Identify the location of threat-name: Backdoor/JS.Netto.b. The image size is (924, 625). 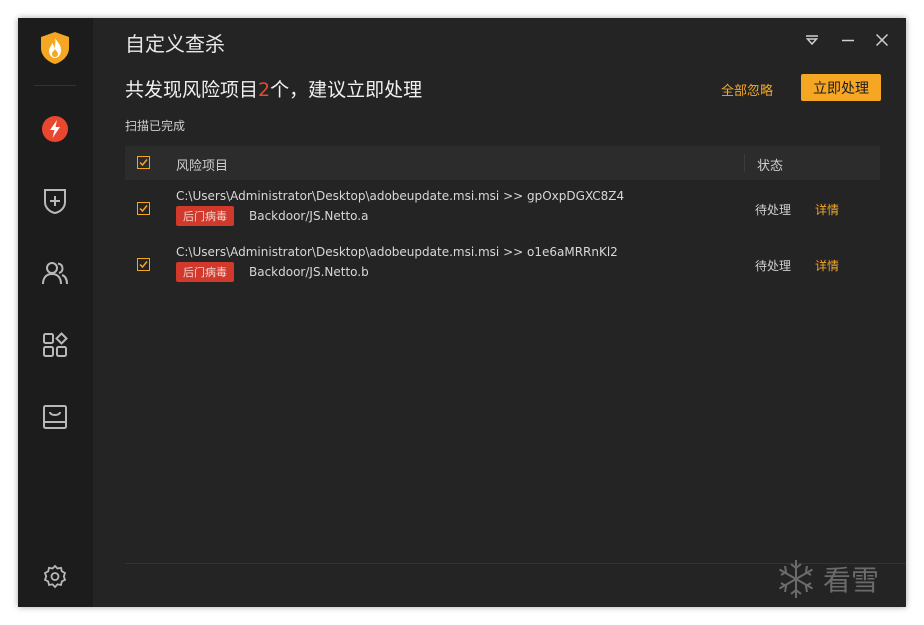
(309, 272).